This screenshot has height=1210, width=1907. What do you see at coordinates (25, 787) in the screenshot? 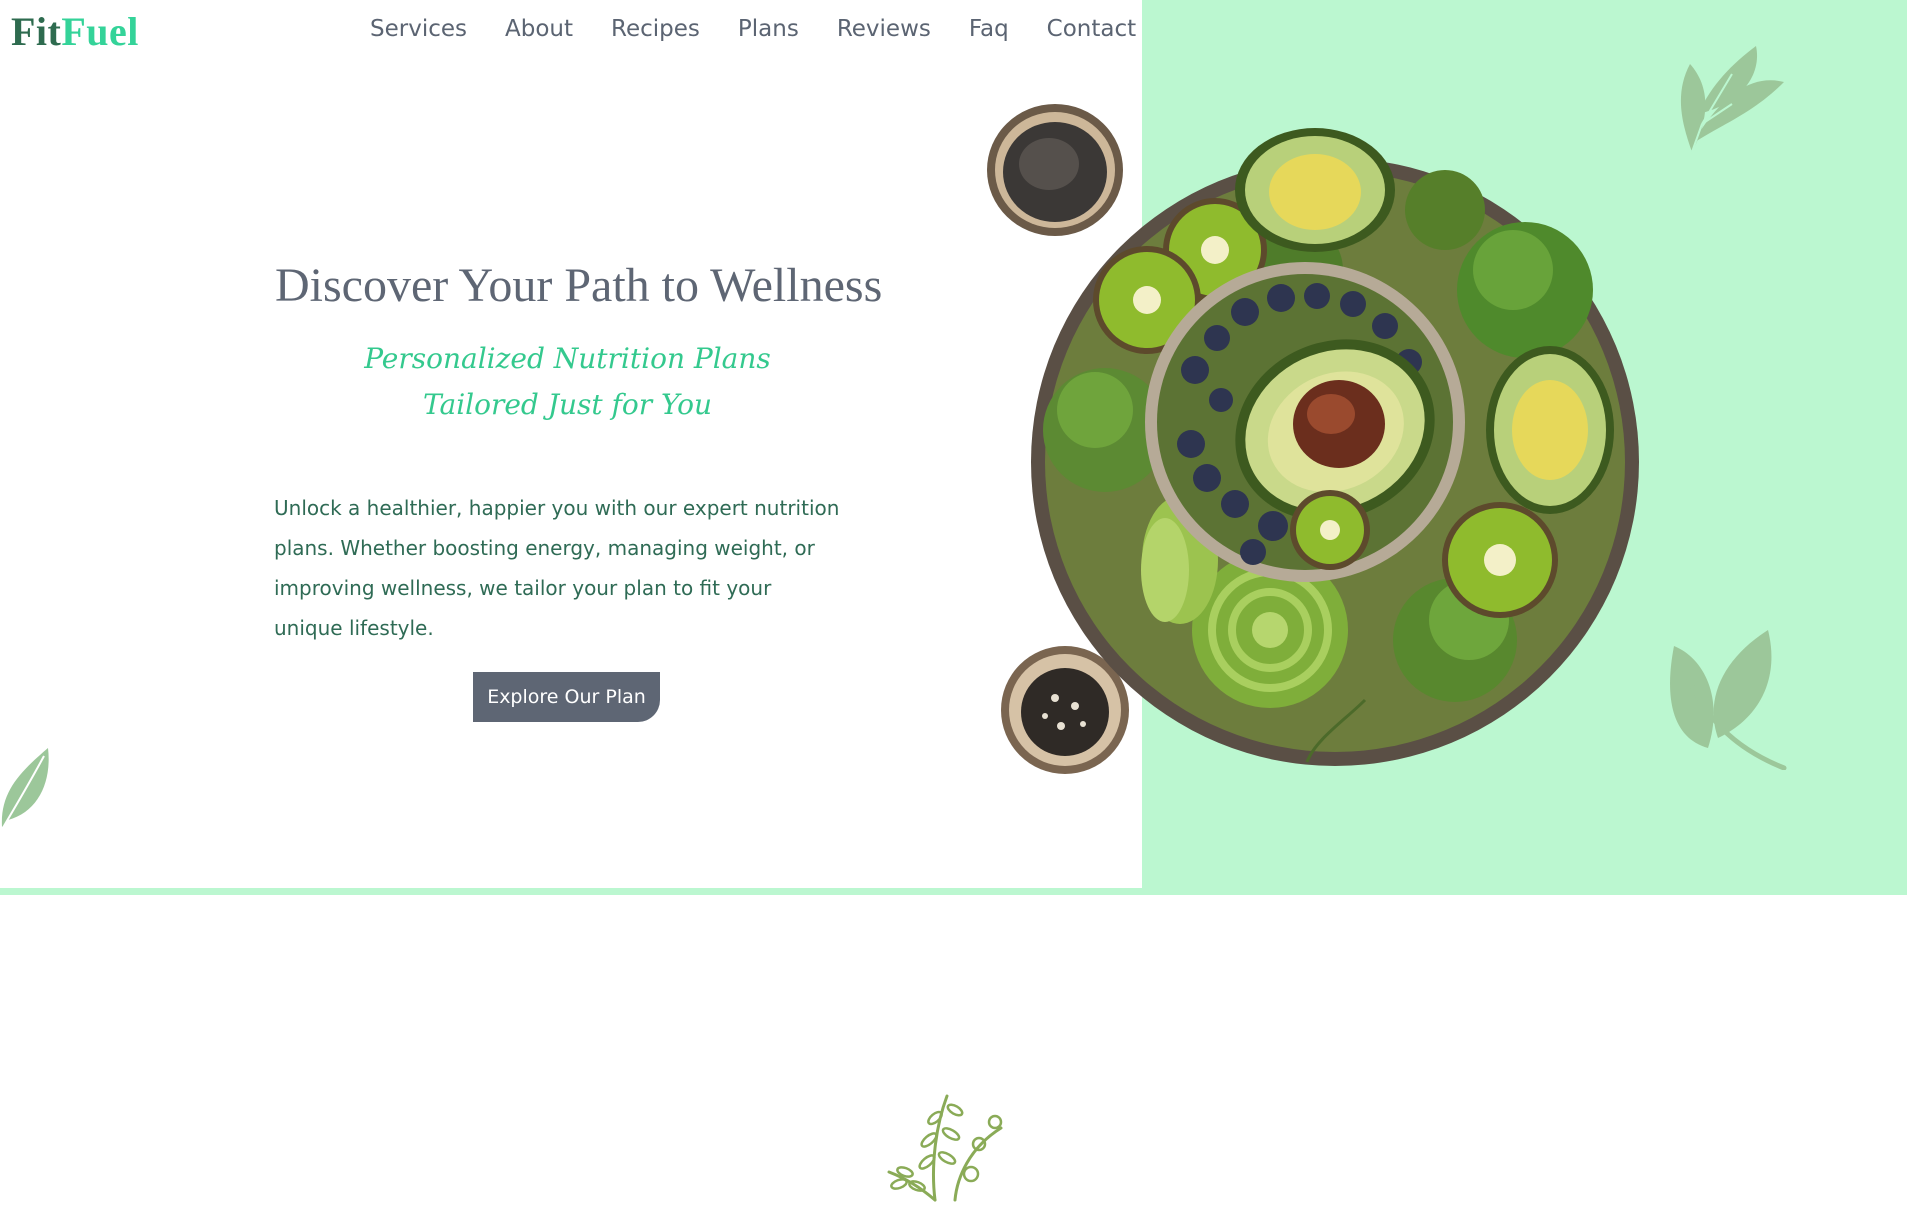
I see `leaf-corner-icon` at bounding box center [25, 787].